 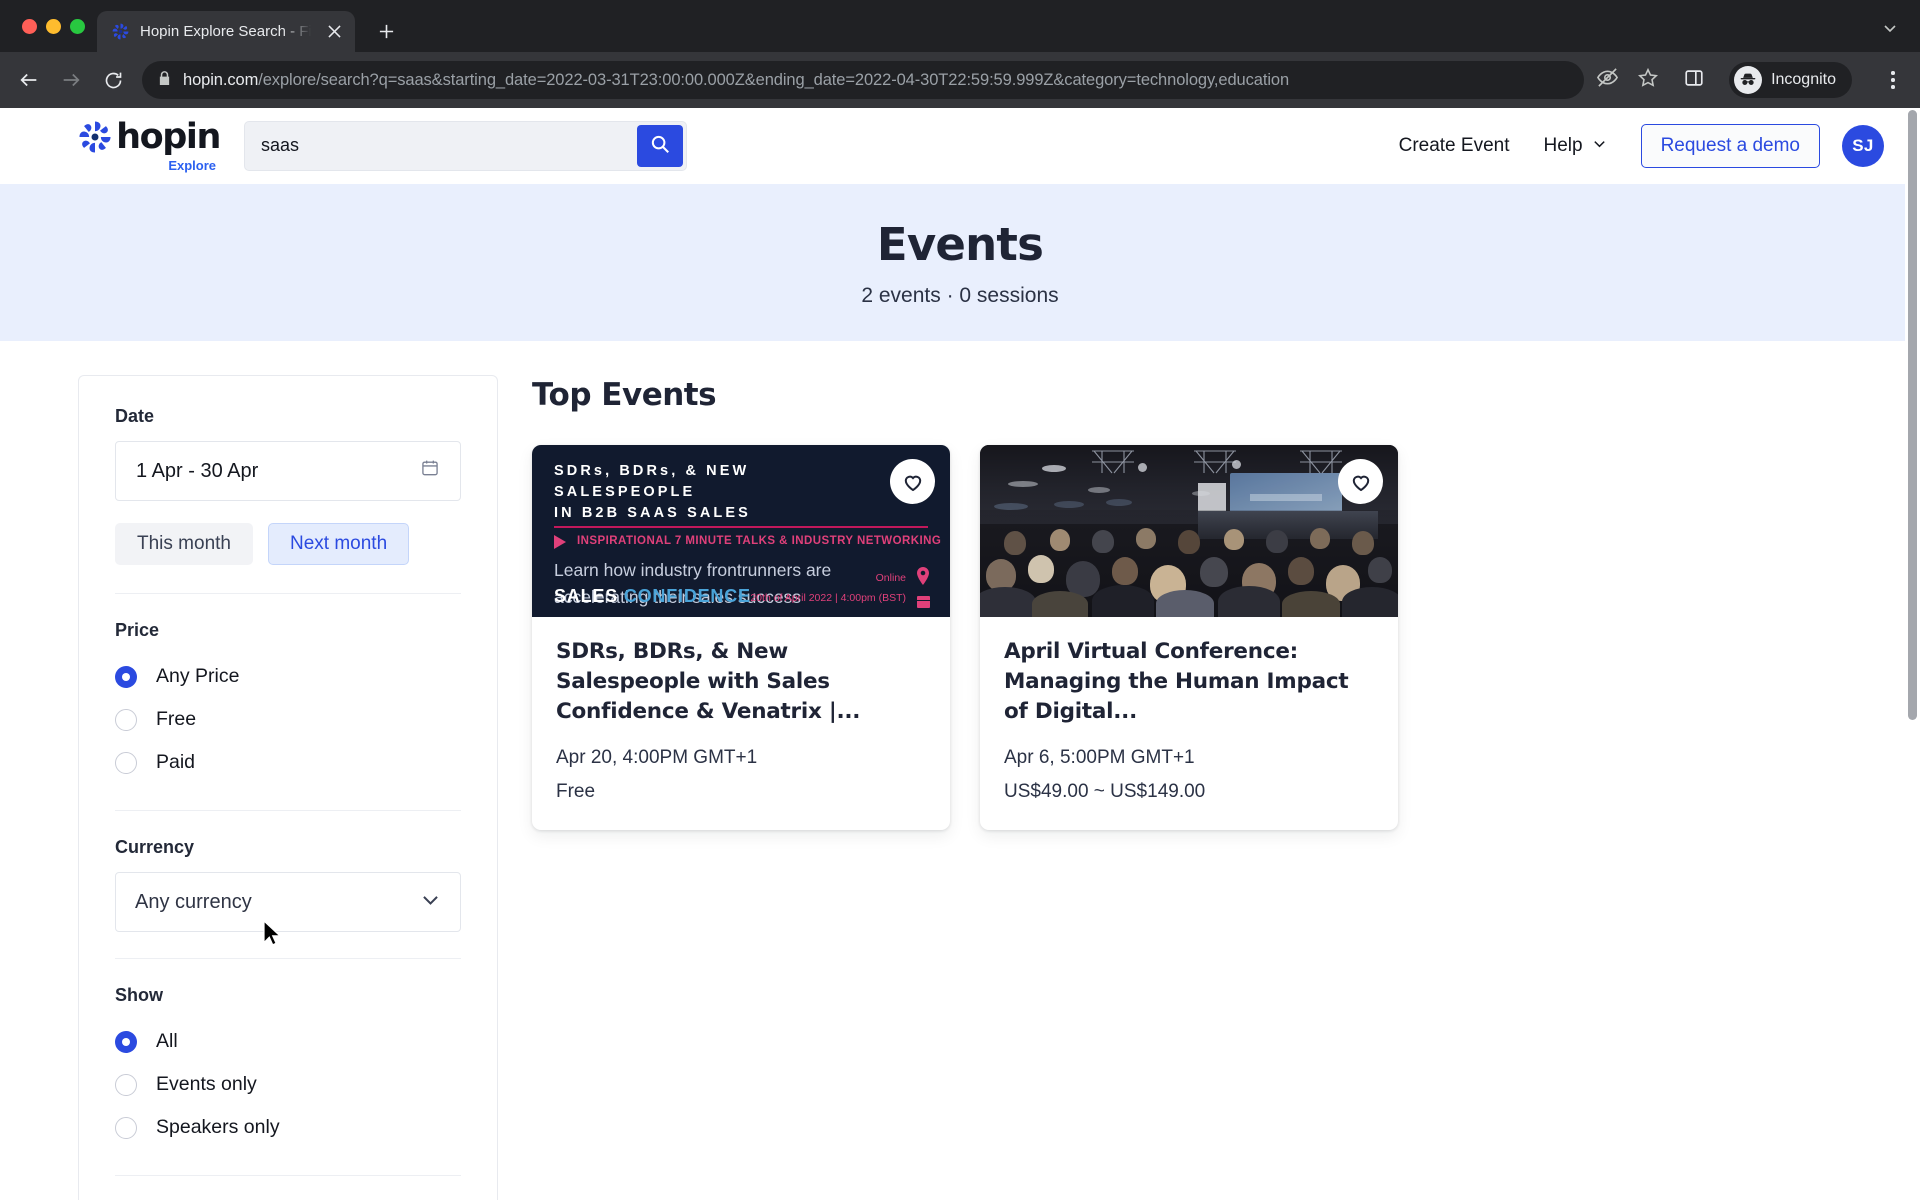 I want to click on page-scrollbar, so click(x=1912, y=654).